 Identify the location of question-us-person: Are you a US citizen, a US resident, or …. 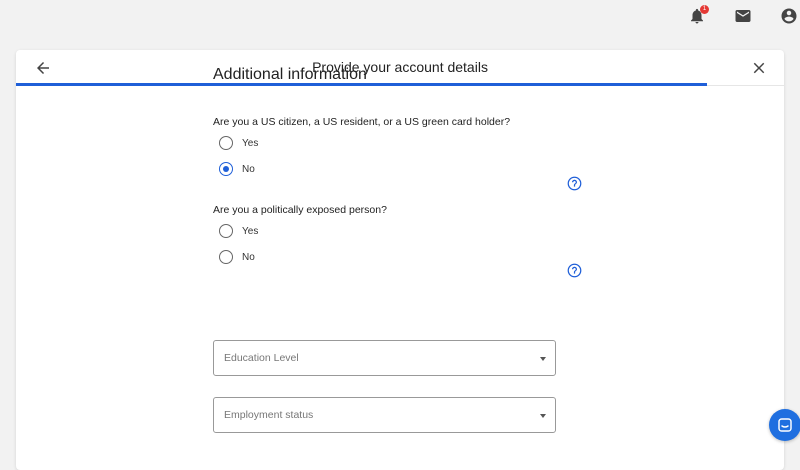
(362, 122).